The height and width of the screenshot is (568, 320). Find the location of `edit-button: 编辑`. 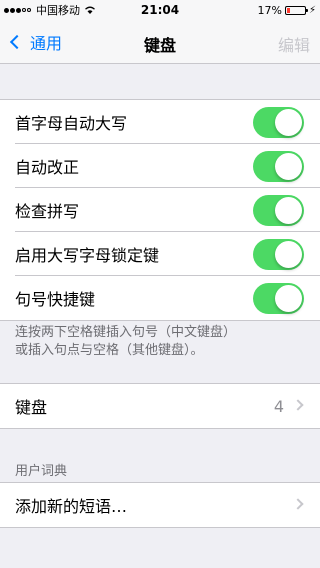

edit-button: 编辑 is located at coordinates (294, 44).